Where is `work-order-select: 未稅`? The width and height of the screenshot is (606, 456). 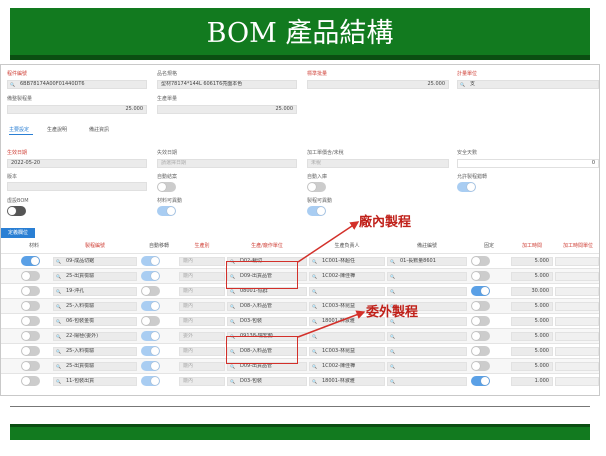
work-order-select: 未稅 is located at coordinates (378, 163).